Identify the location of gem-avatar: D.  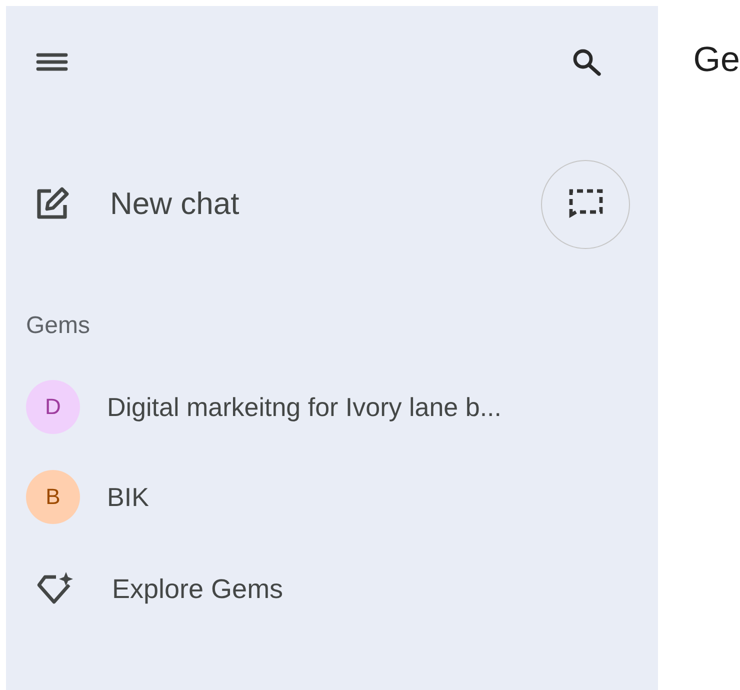
(53, 407).